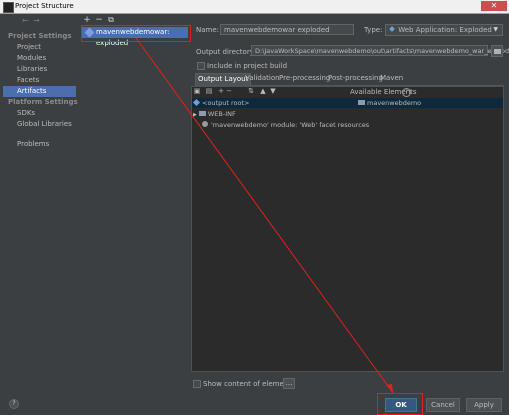  What do you see at coordinates (263, 91) in the screenshot?
I see `move-up-icon: ▲` at bounding box center [263, 91].